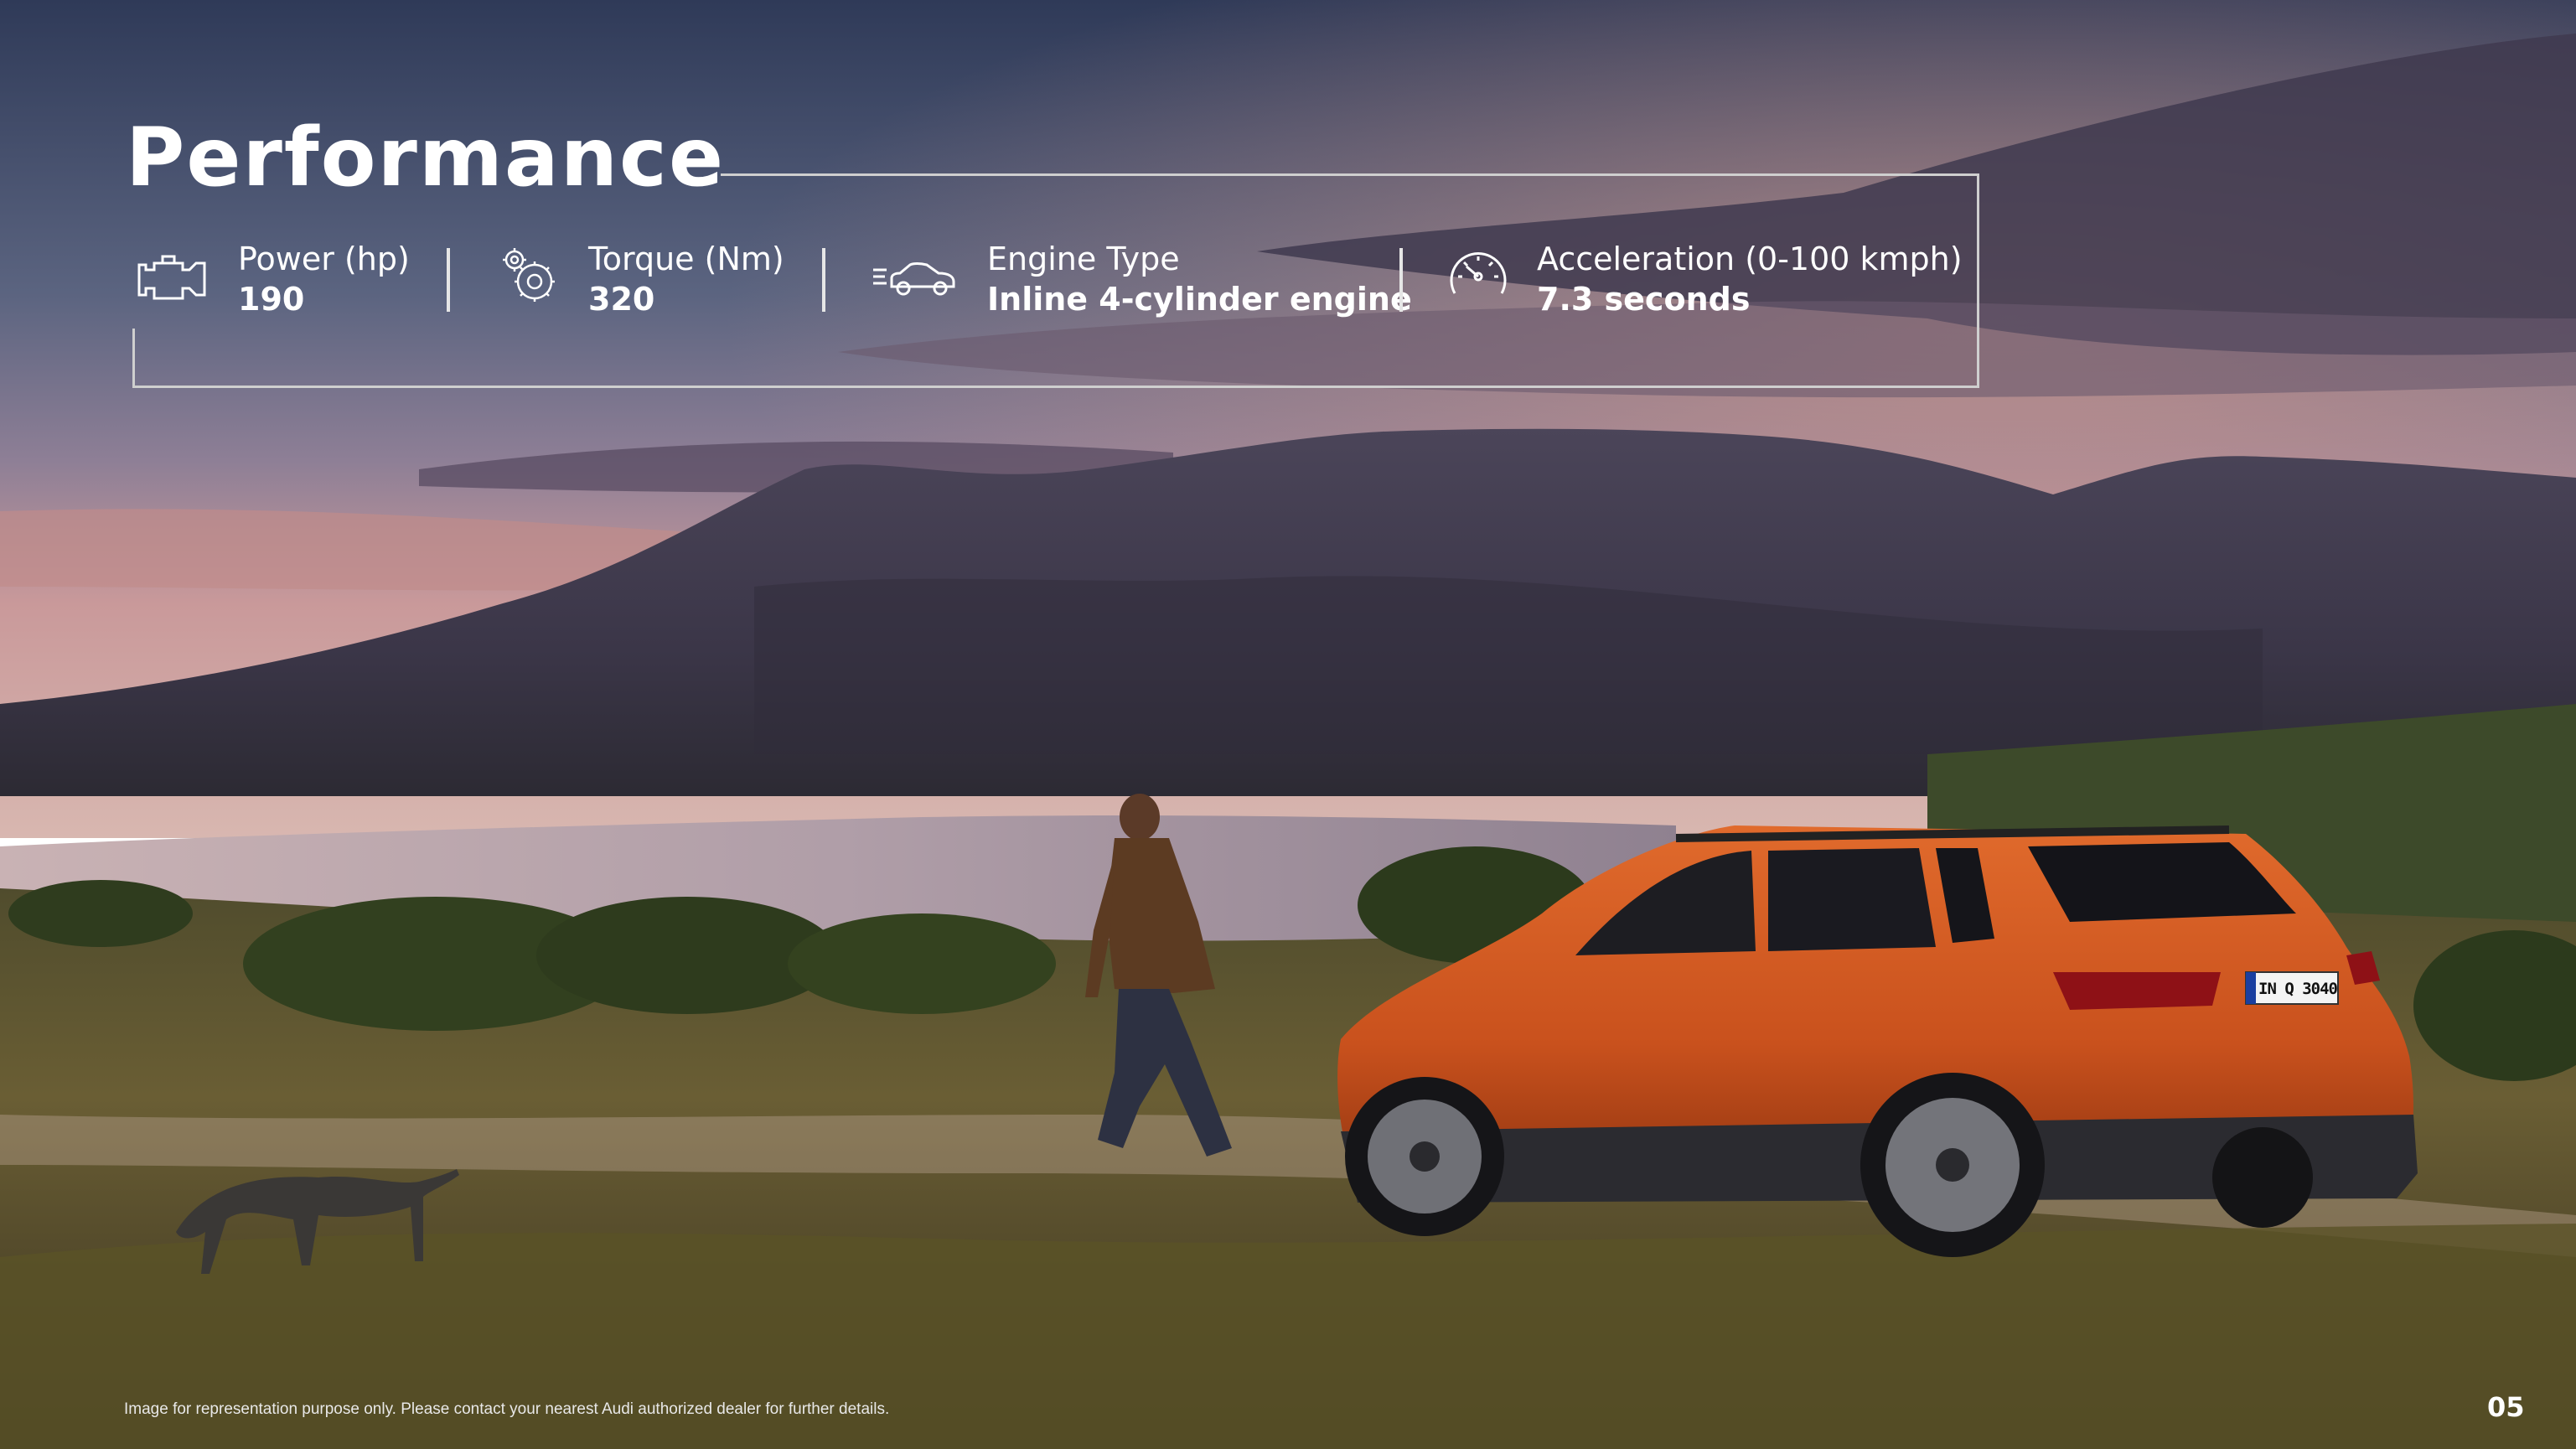  Describe the element at coordinates (916, 279) in the screenshot. I see `car-speed-icon` at that location.